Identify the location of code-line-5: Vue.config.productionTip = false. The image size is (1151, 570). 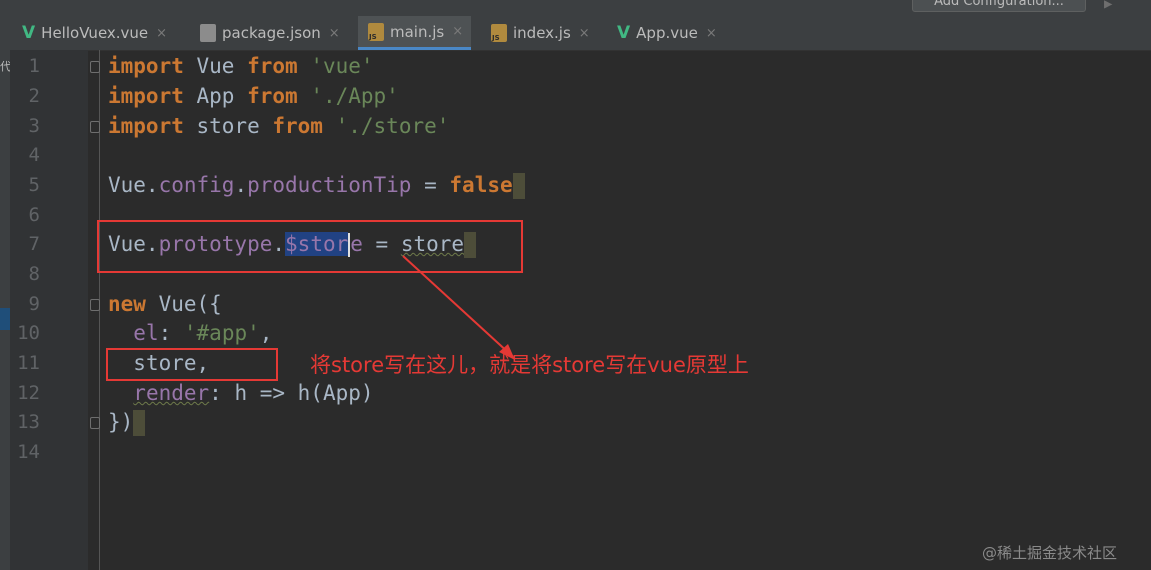
(316, 185).